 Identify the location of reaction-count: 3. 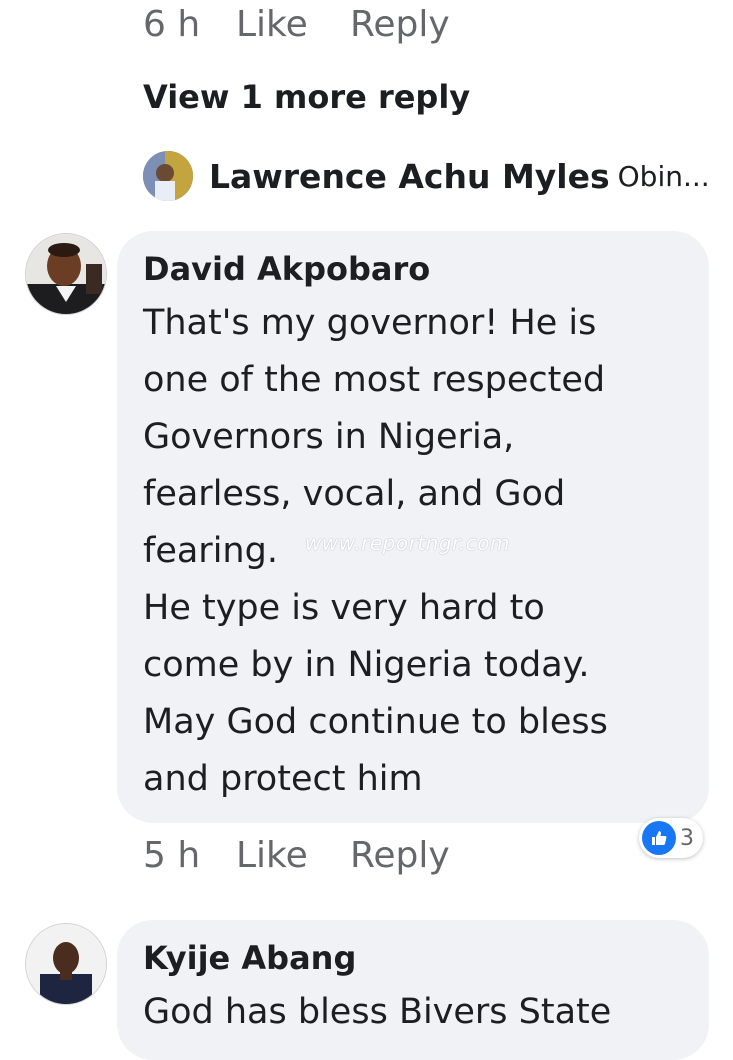
(687, 838).